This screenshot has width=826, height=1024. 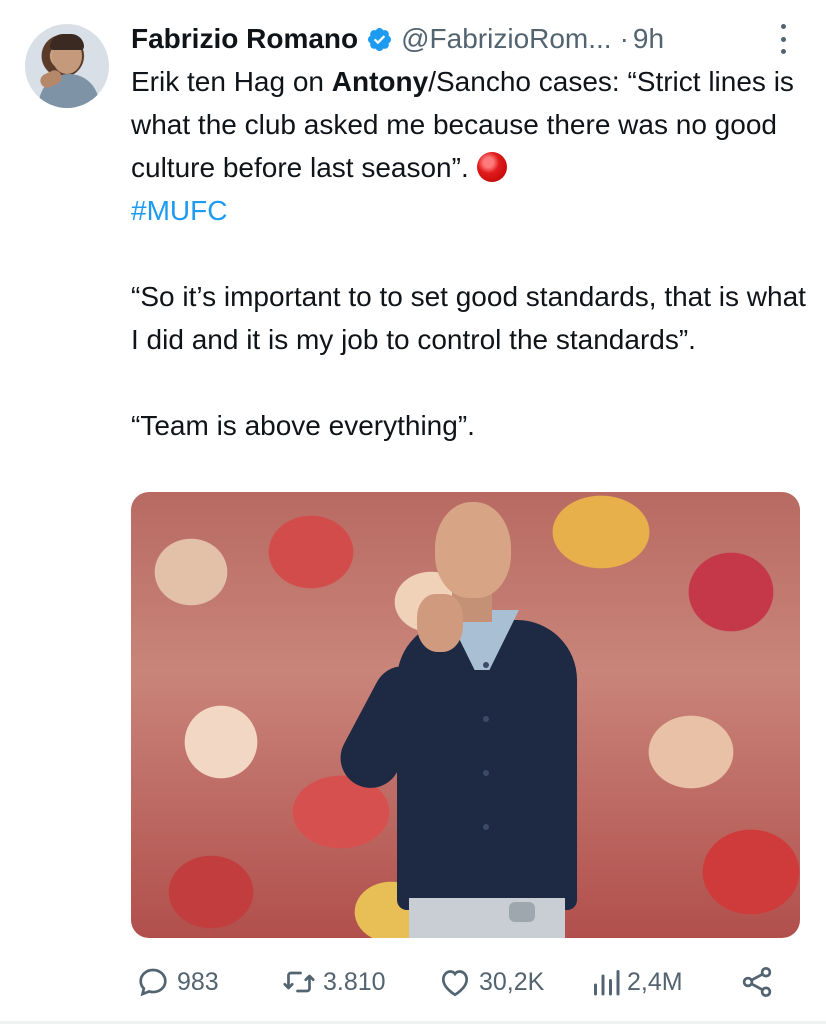 What do you see at coordinates (244, 39) in the screenshot?
I see `author-name: Fabrizio Romano` at bounding box center [244, 39].